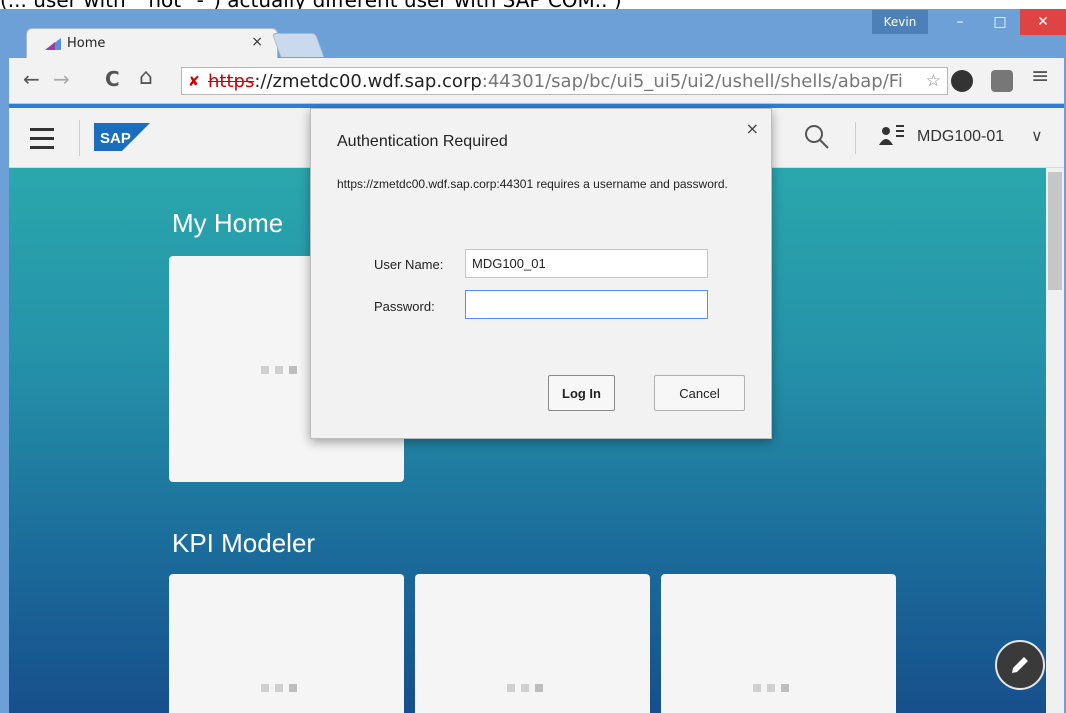  I want to click on dialog-close-icon: ×, so click(752, 128).